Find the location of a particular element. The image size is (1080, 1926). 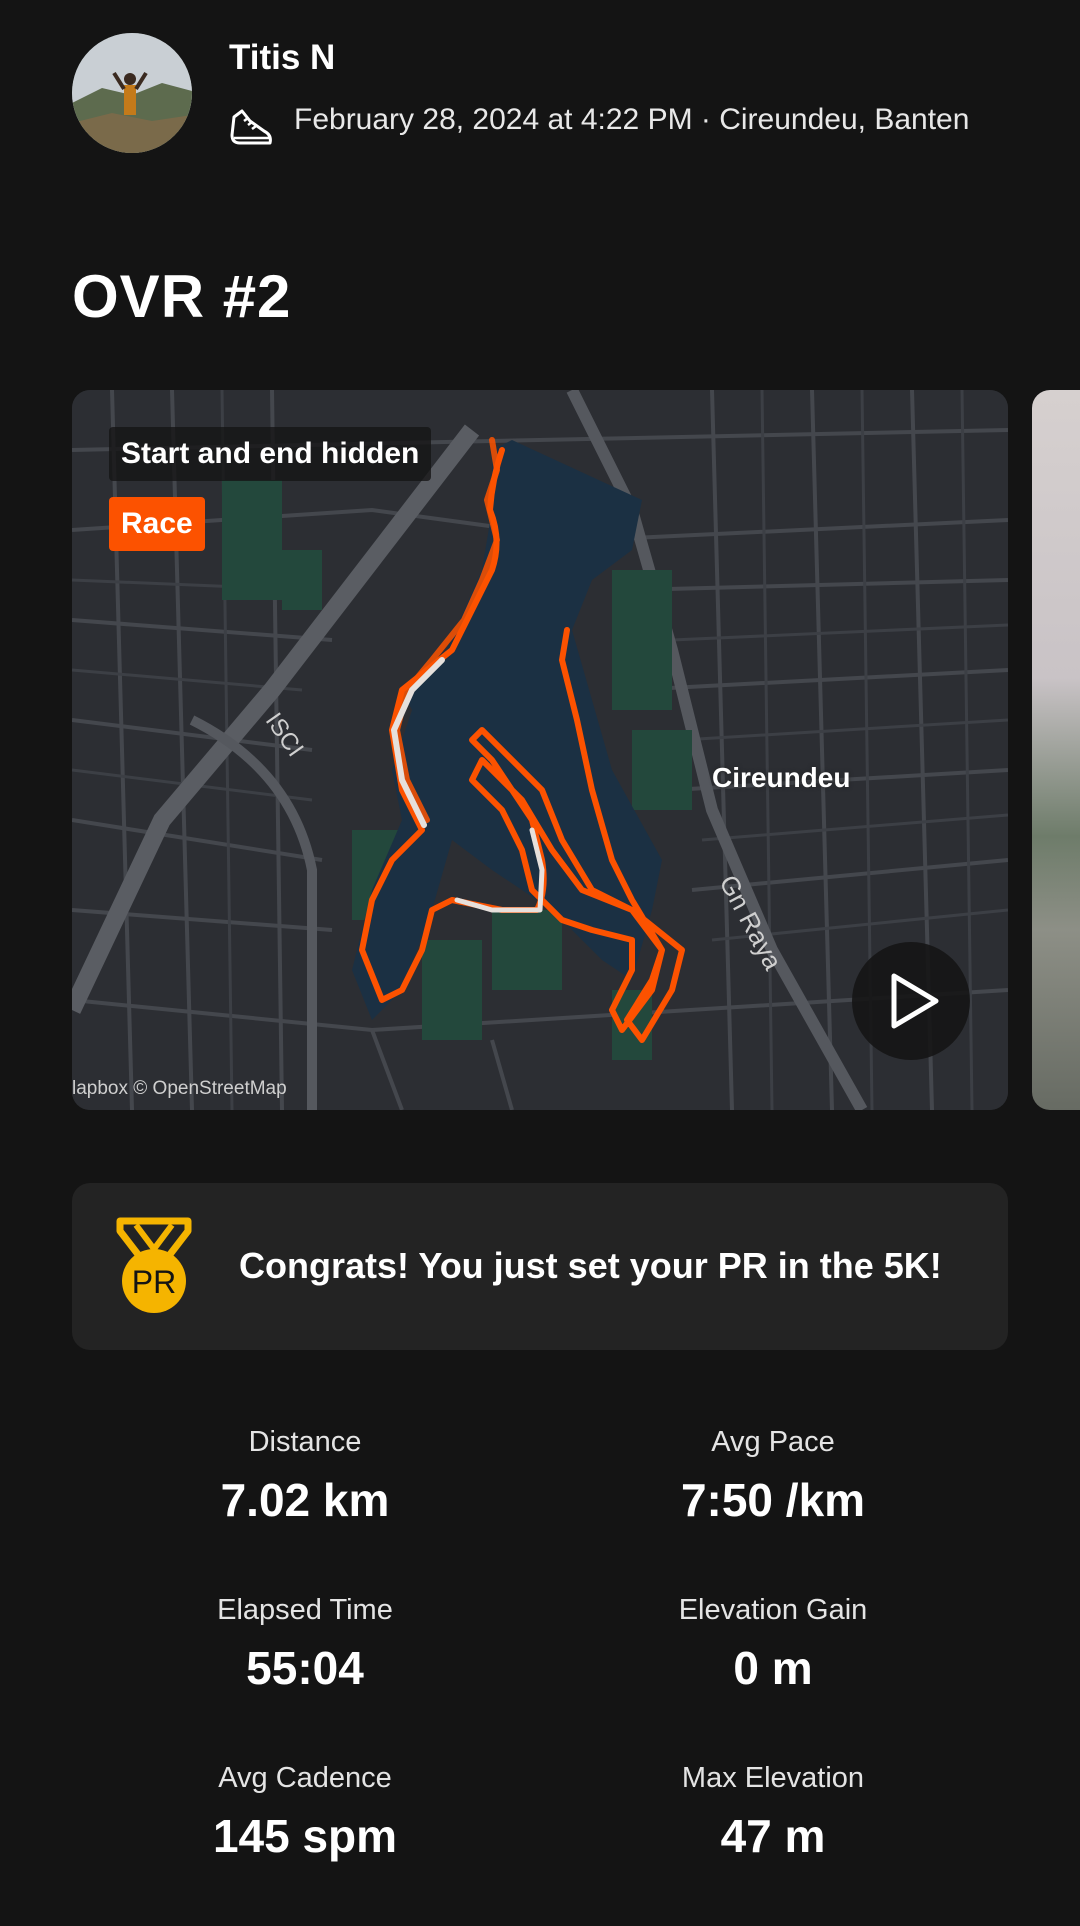

activity-photo-thumbnail is located at coordinates (1056, 750).